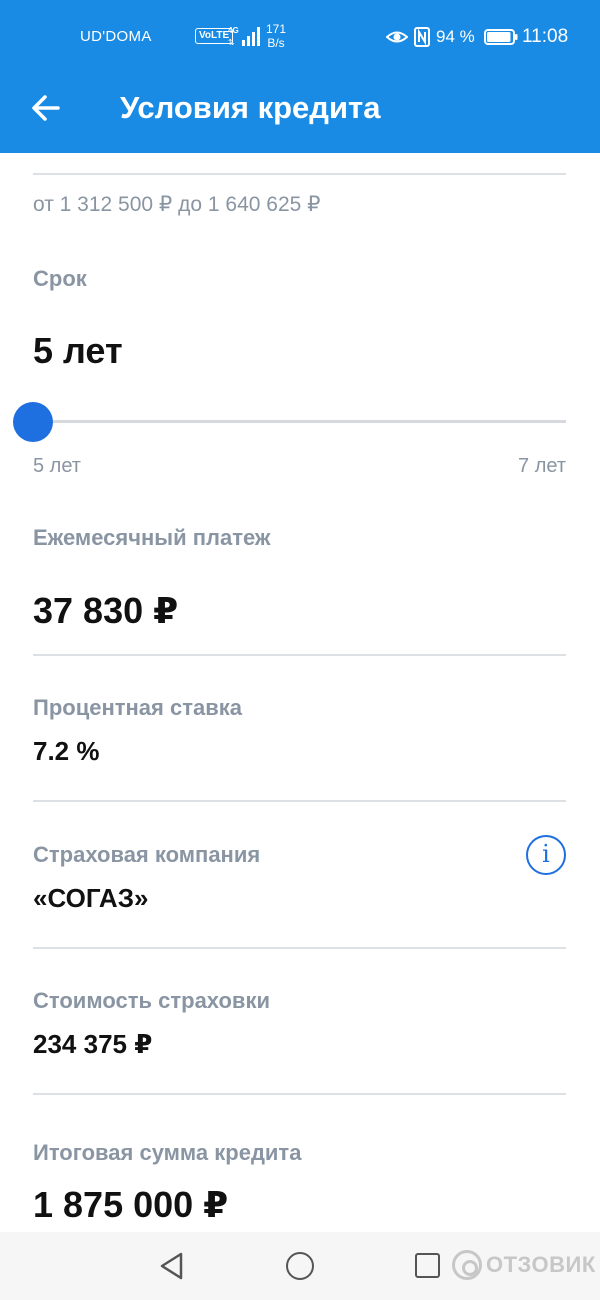 This screenshot has height=1300, width=600. I want to click on term-slider-track, so click(299, 421).